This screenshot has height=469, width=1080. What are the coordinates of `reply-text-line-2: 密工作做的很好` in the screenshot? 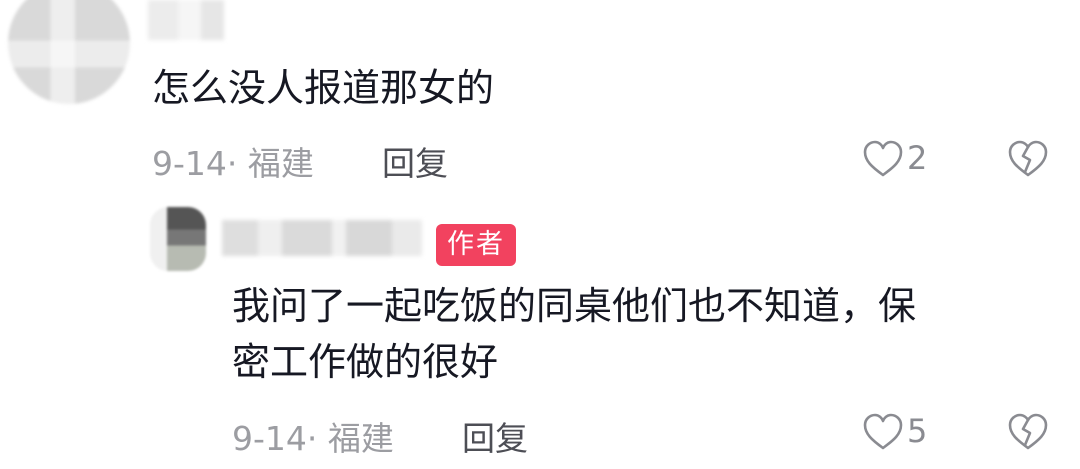 It's located at (365, 362).